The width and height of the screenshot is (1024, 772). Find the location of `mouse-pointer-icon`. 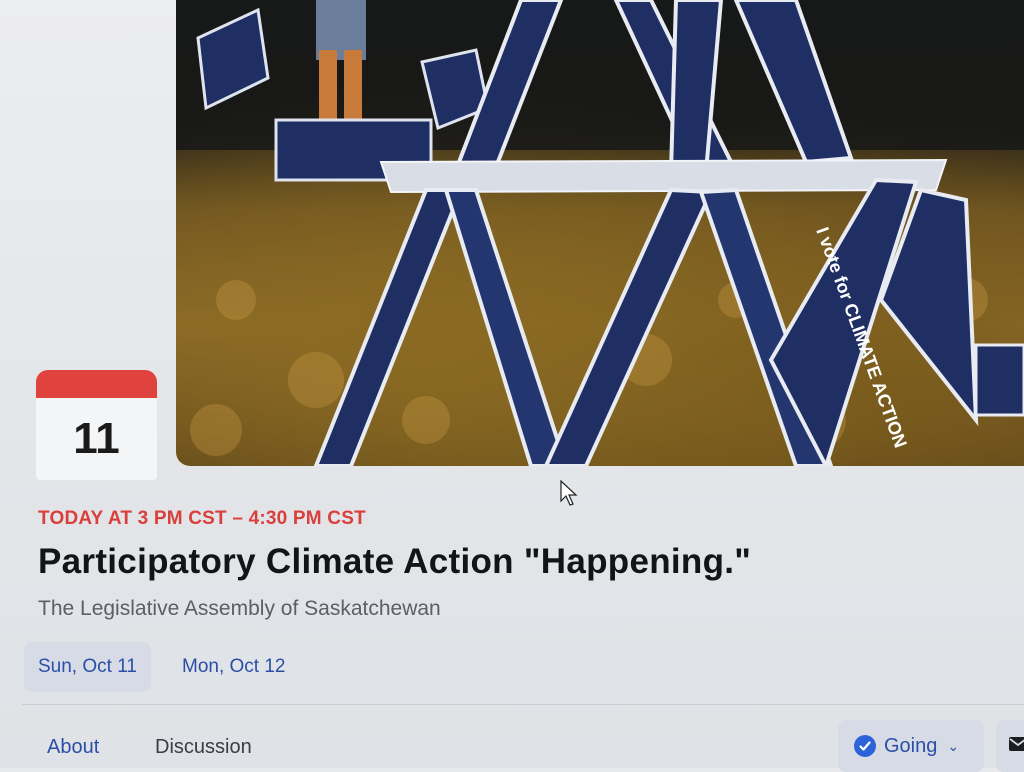

mouse-pointer-icon is located at coordinates (569, 495).